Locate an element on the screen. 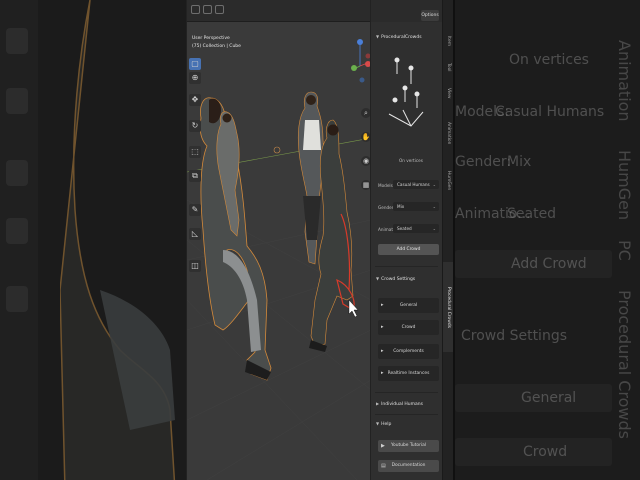 This screenshot has width=640, height=480. navigation-gizmo is located at coordinates (360, 61).